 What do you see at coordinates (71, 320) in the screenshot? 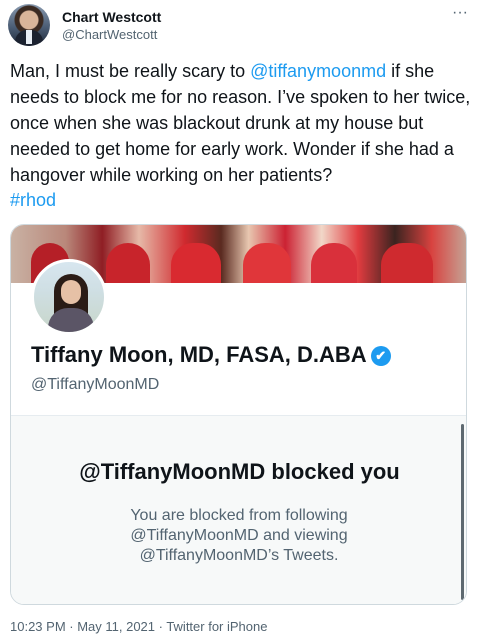
I see `avatar-body` at bounding box center [71, 320].